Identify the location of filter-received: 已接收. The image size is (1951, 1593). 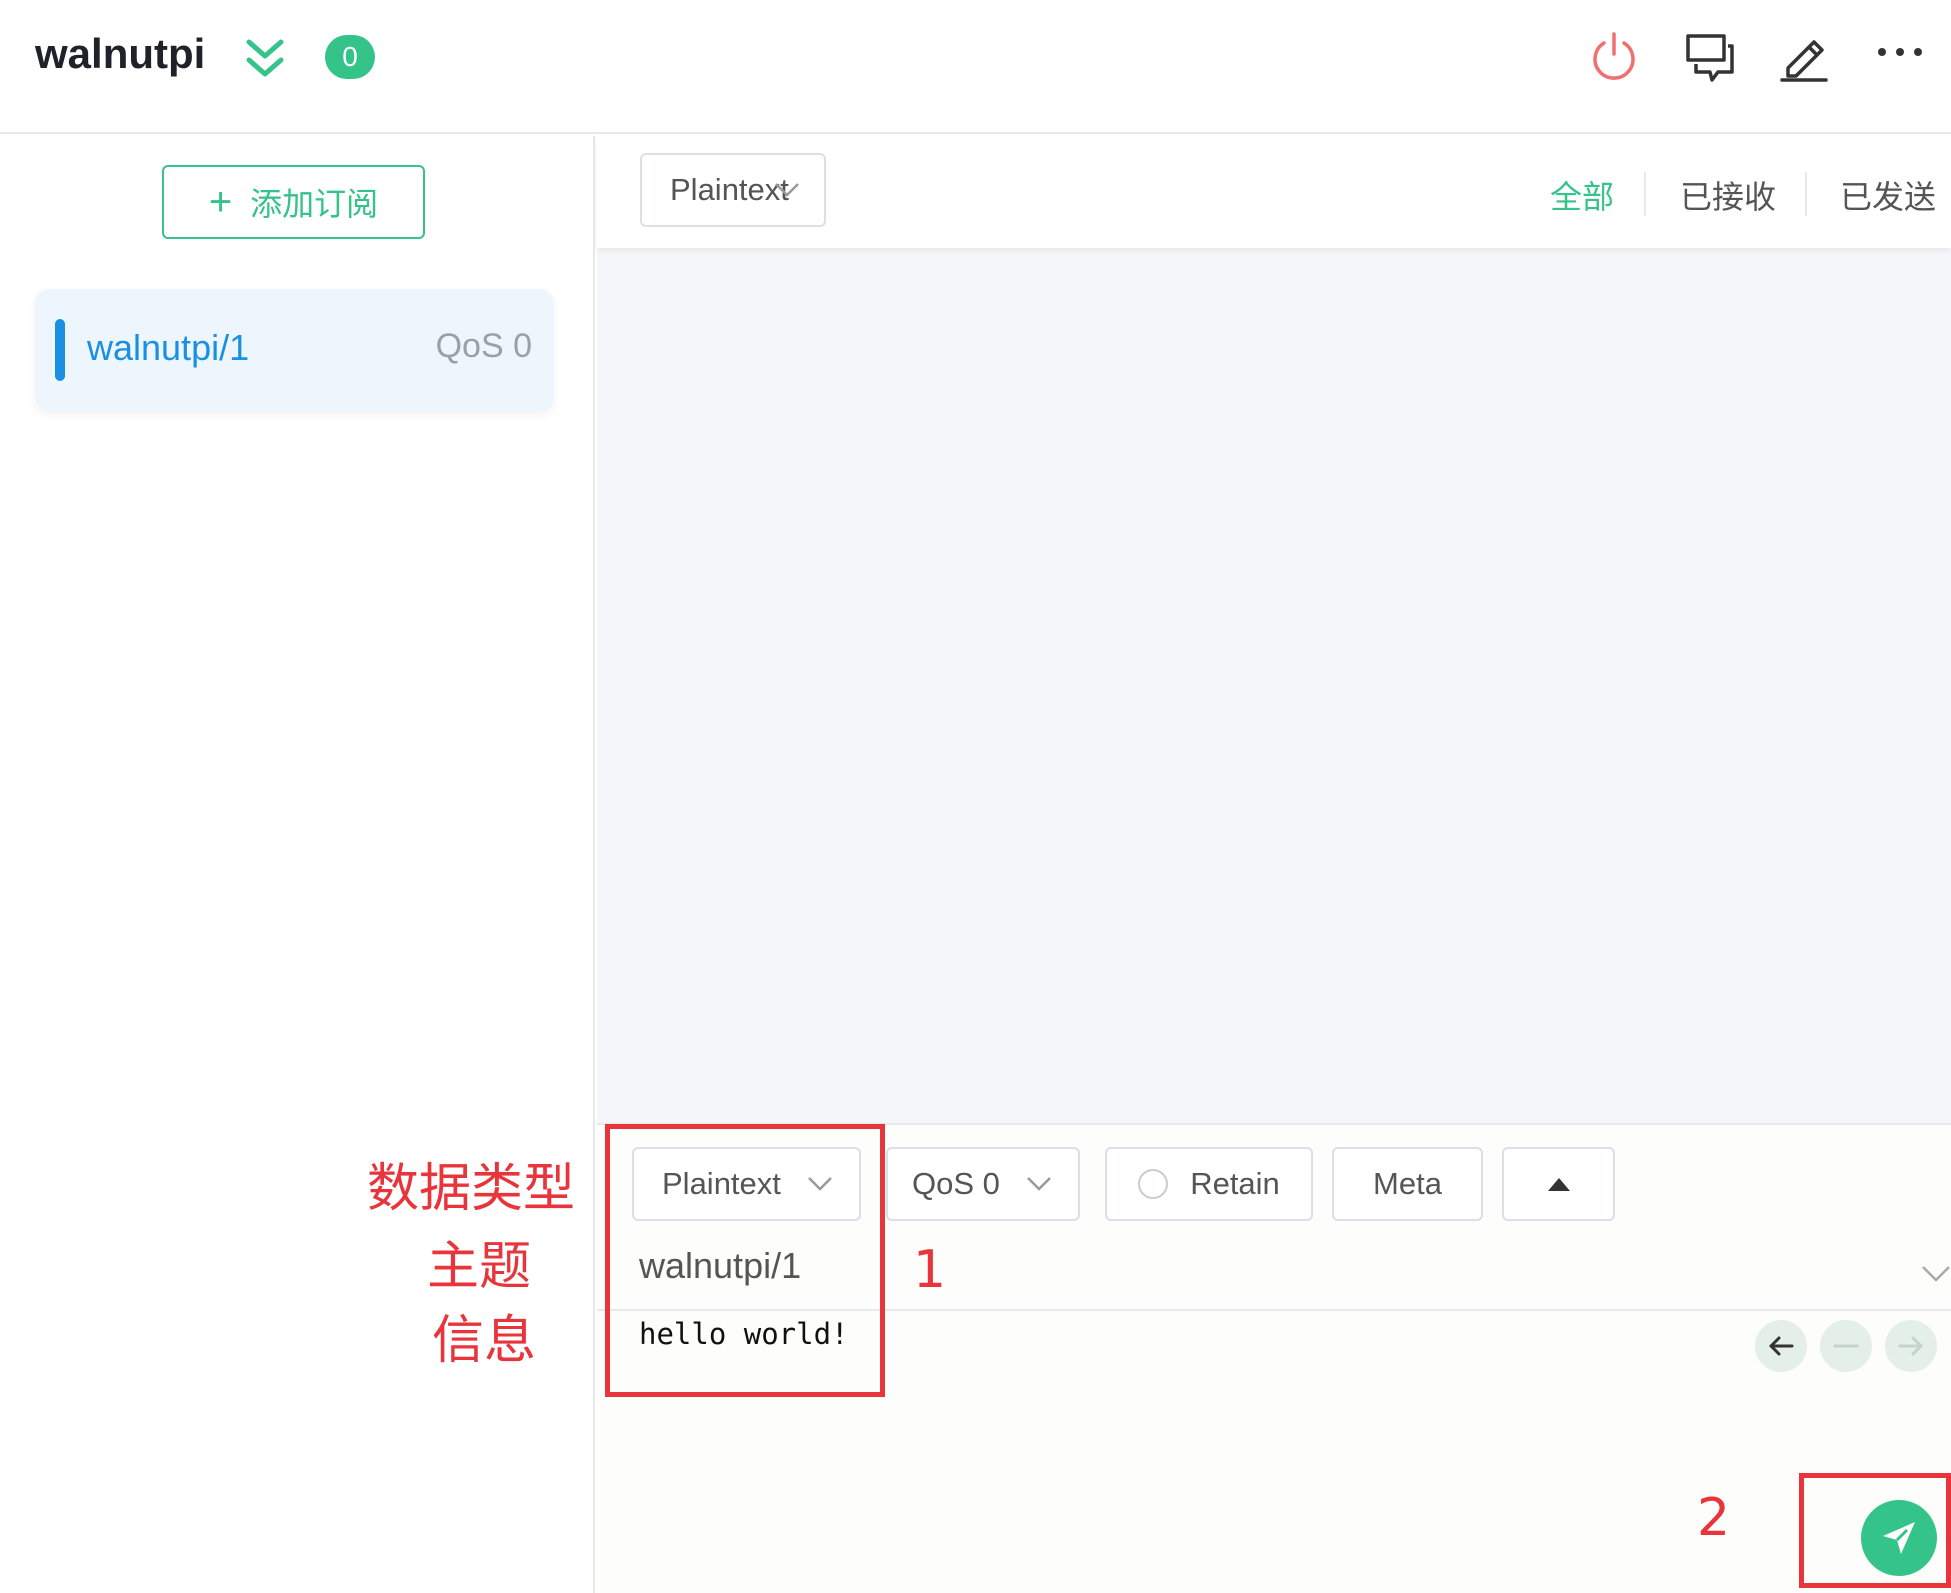
(1728, 195).